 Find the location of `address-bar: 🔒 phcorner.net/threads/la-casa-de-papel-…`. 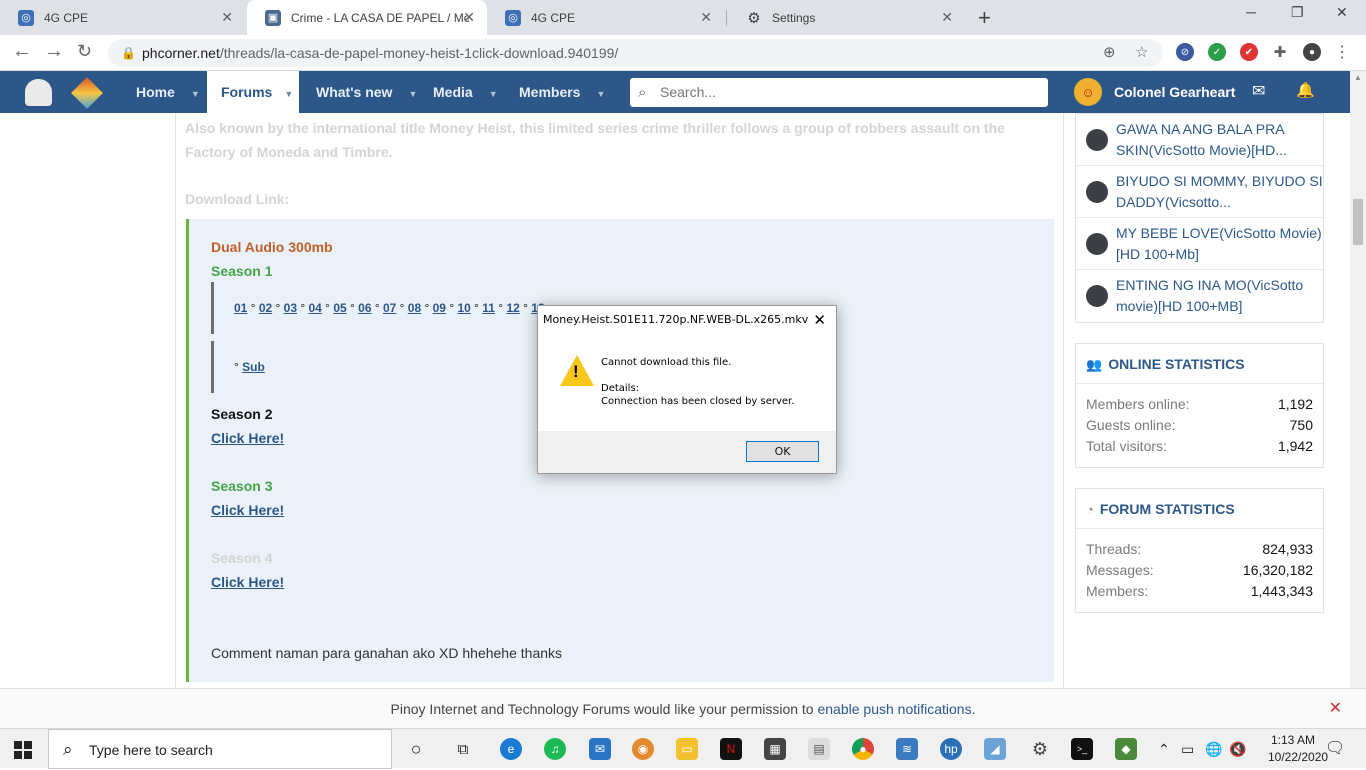

address-bar: 🔒 phcorner.net/threads/la-casa-de-papel-… is located at coordinates (635, 53).